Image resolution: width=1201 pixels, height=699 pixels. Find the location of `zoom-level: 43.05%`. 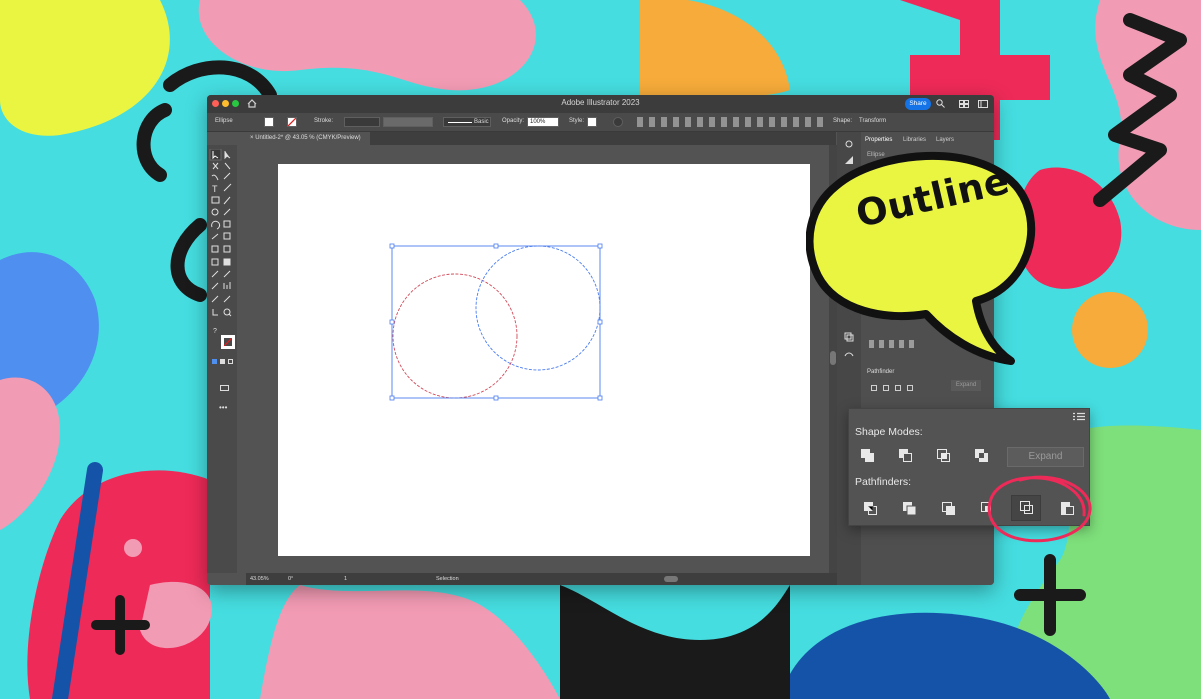

zoom-level: 43.05% is located at coordinates (259, 579).